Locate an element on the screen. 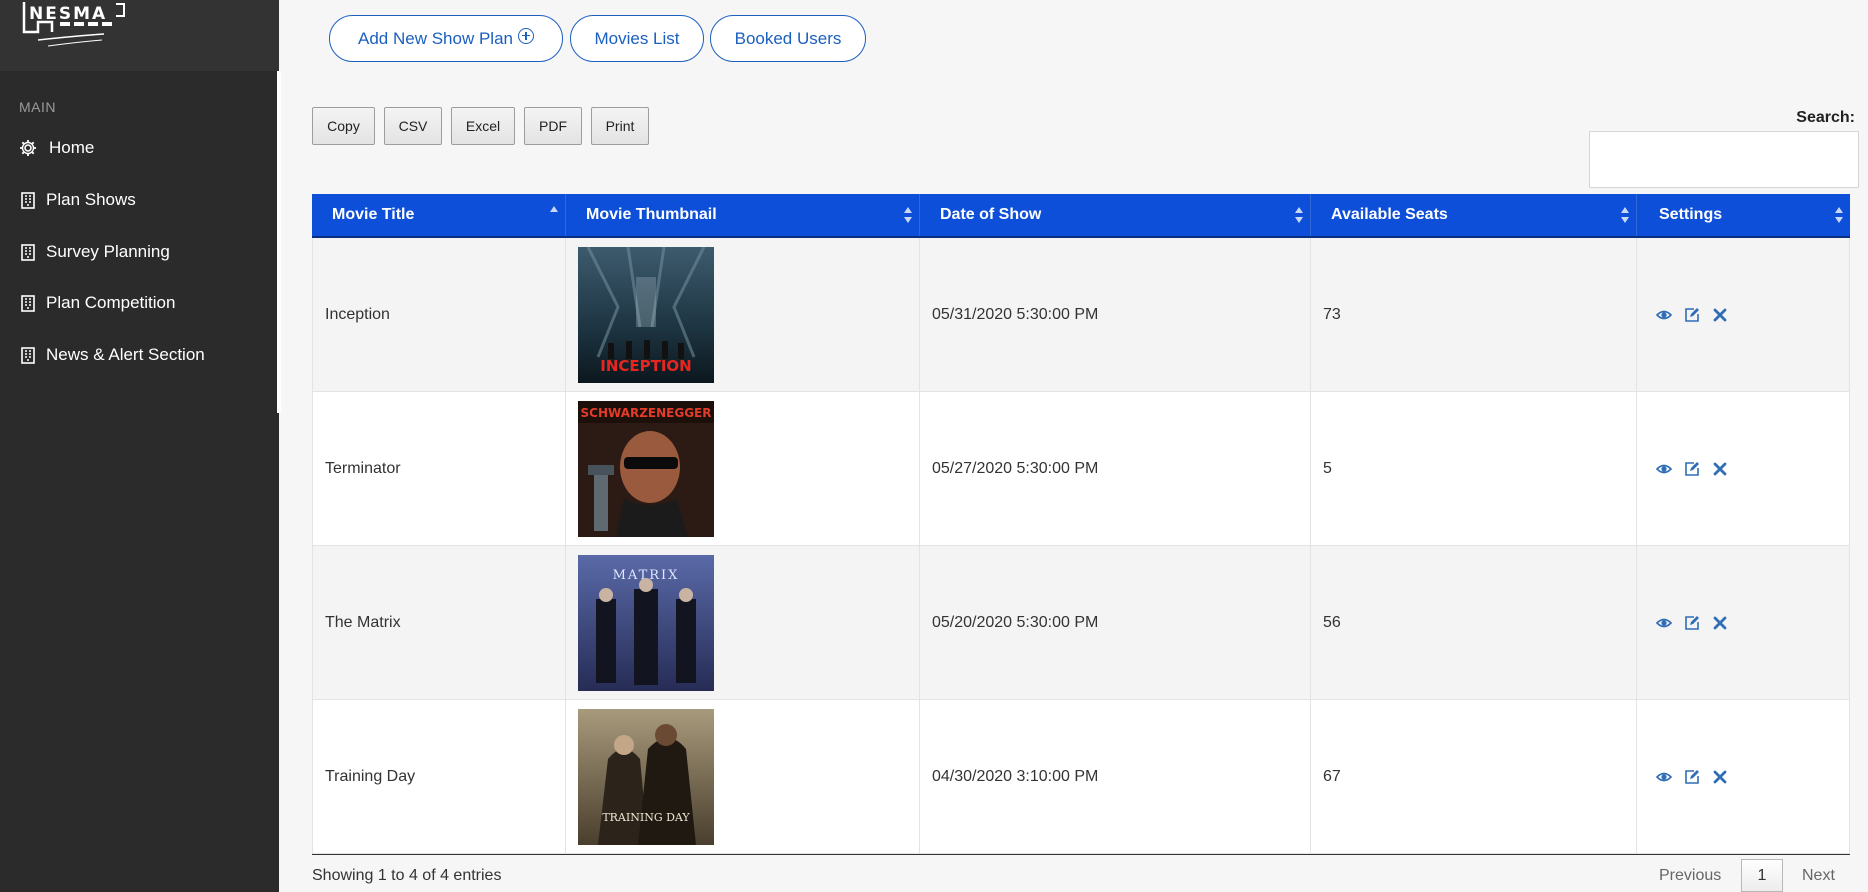  sidebar-item-plan-shows: Plan Shows is located at coordinates (77, 200).